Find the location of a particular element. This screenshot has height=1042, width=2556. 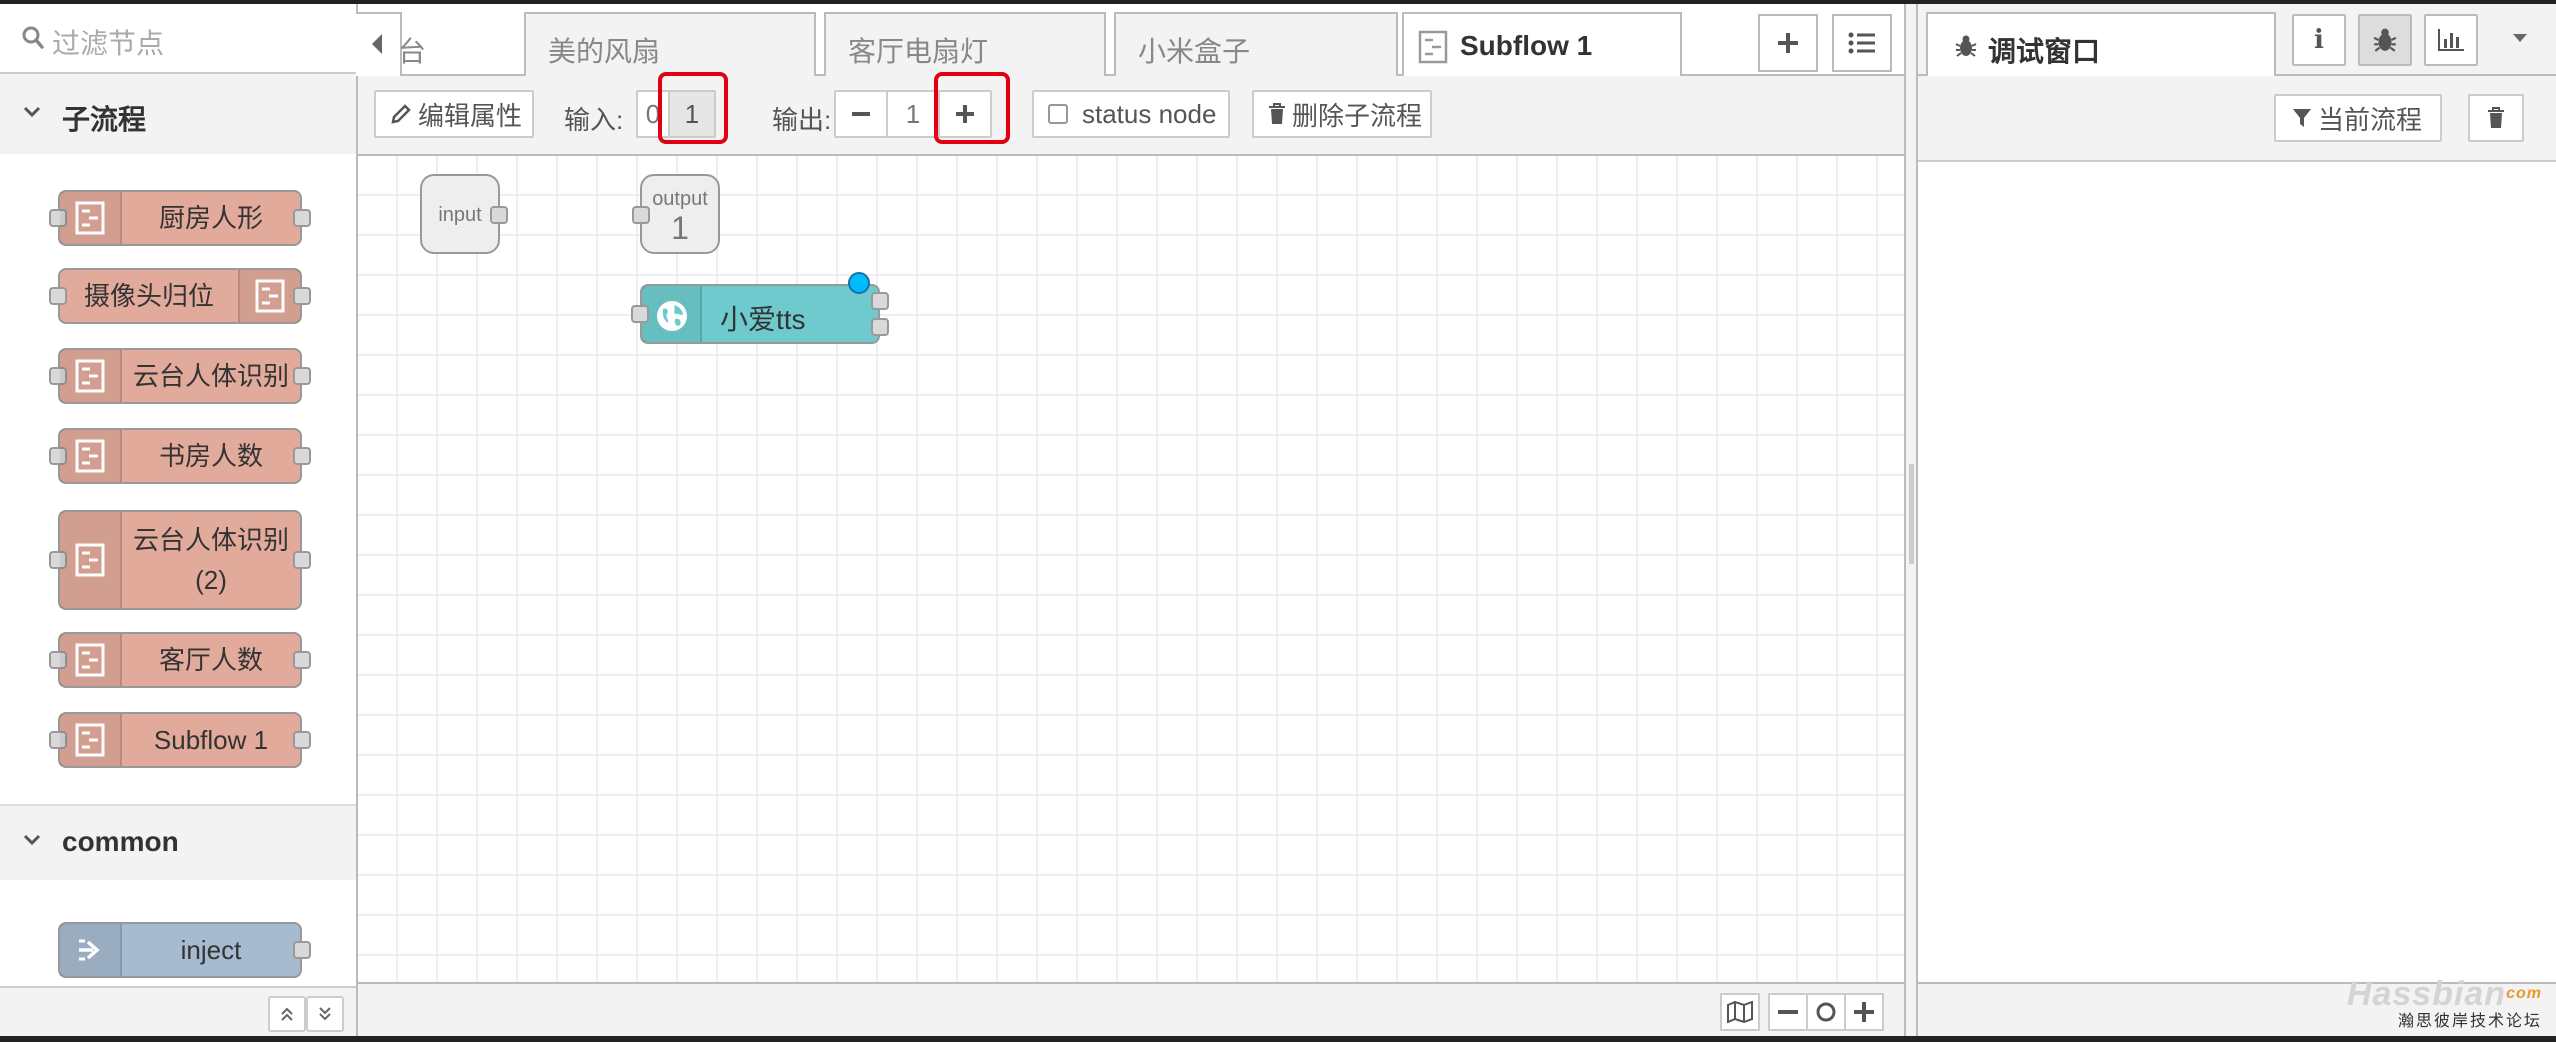

current-flow-filter-button: 当前流程 is located at coordinates (2358, 118).